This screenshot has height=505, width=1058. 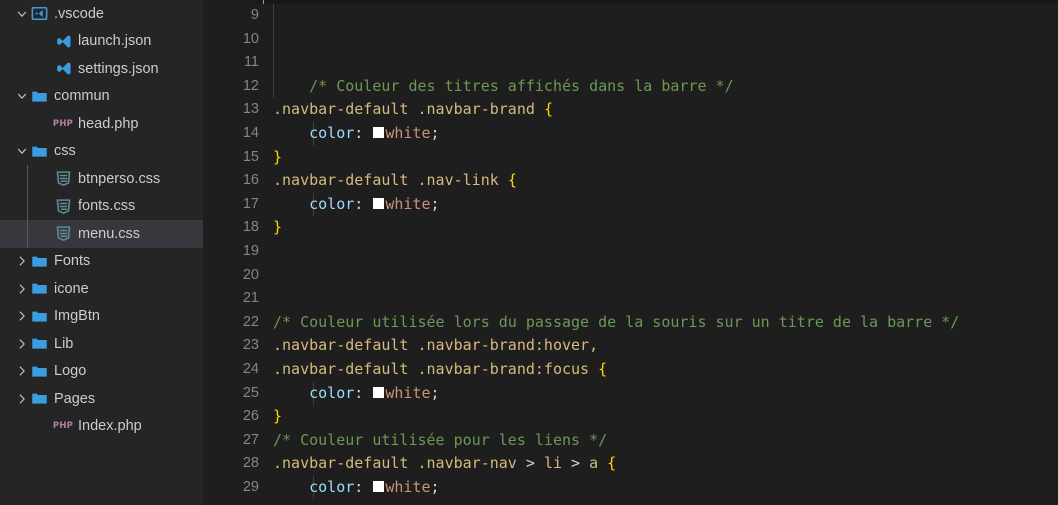 I want to click on tree-item-pages: Pages, so click(x=101, y=399).